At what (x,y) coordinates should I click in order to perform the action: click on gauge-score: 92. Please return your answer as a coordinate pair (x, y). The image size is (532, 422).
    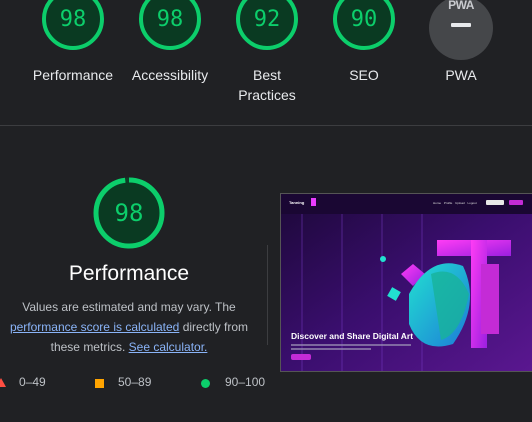
    Looking at the image, I should click on (267, 19).